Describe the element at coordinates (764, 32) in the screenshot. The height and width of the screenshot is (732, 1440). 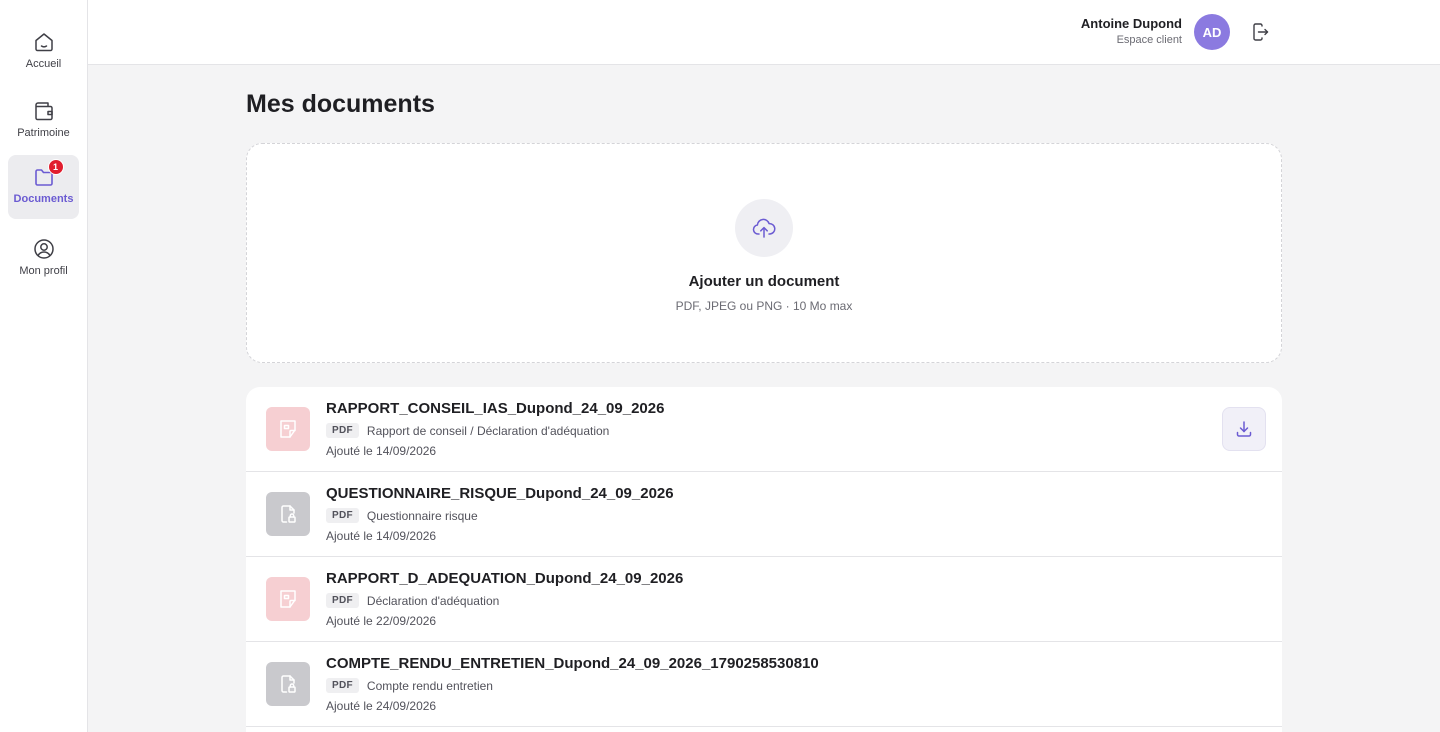
I see `top-bar: Antoine Dupond Espace client AD` at that location.